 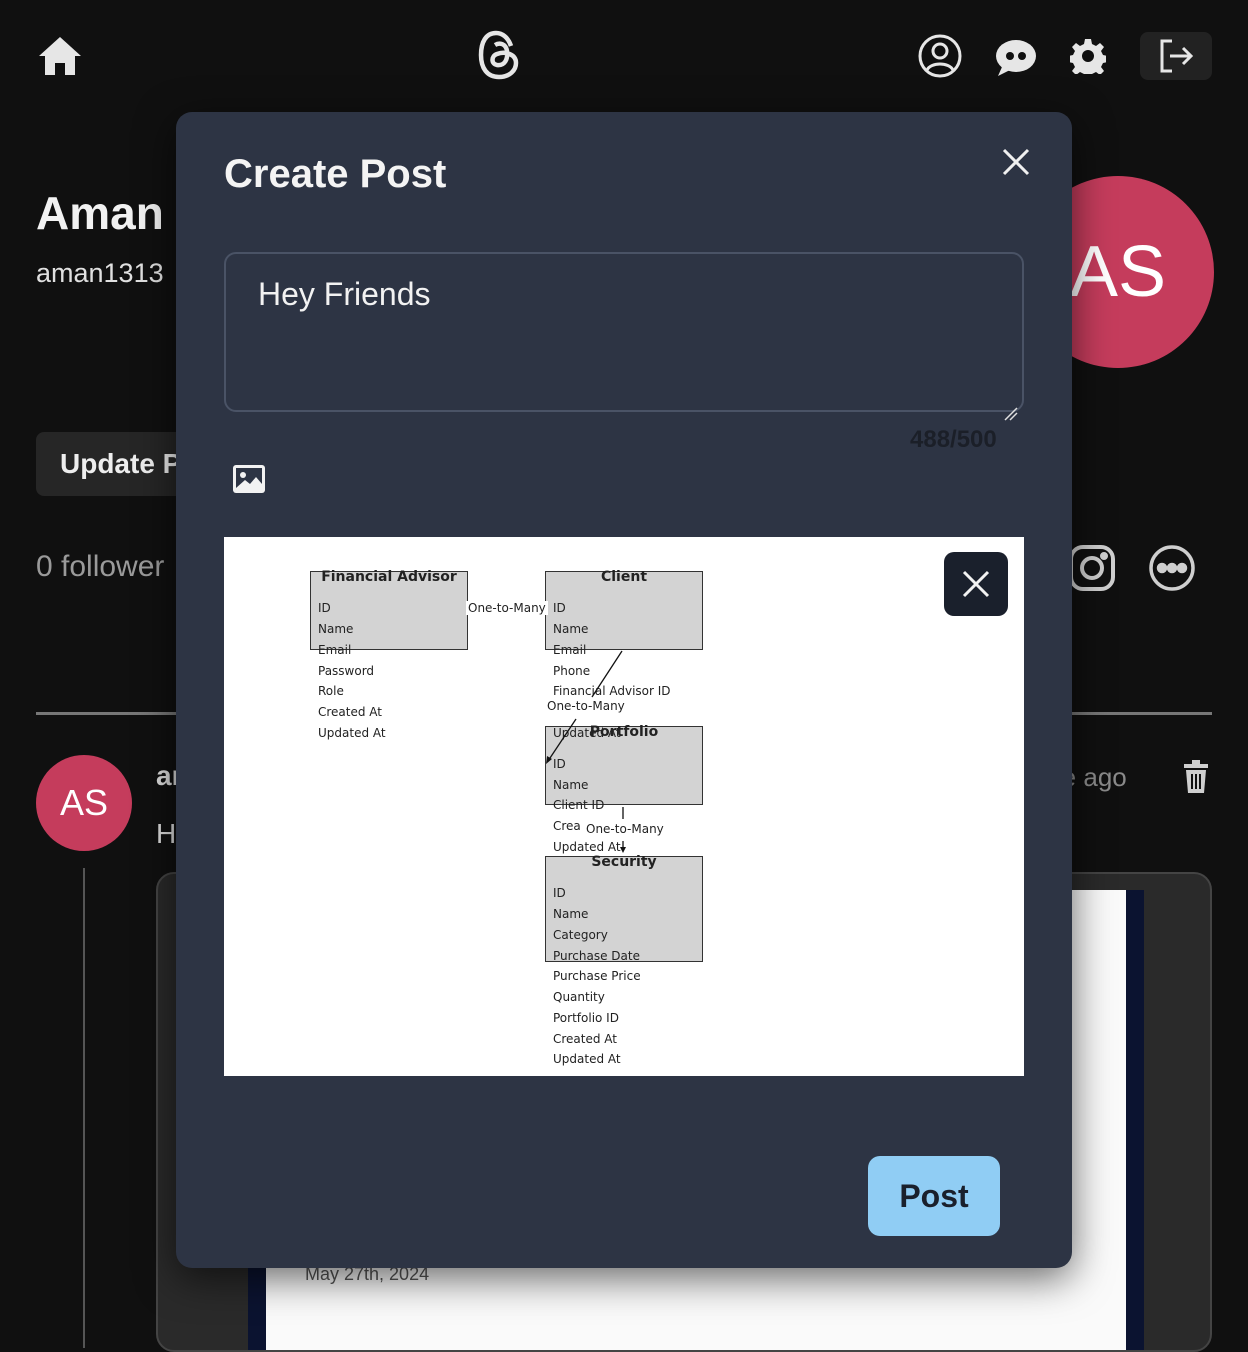 I want to click on post-text-input: Hey Friends, so click(x=624, y=336).